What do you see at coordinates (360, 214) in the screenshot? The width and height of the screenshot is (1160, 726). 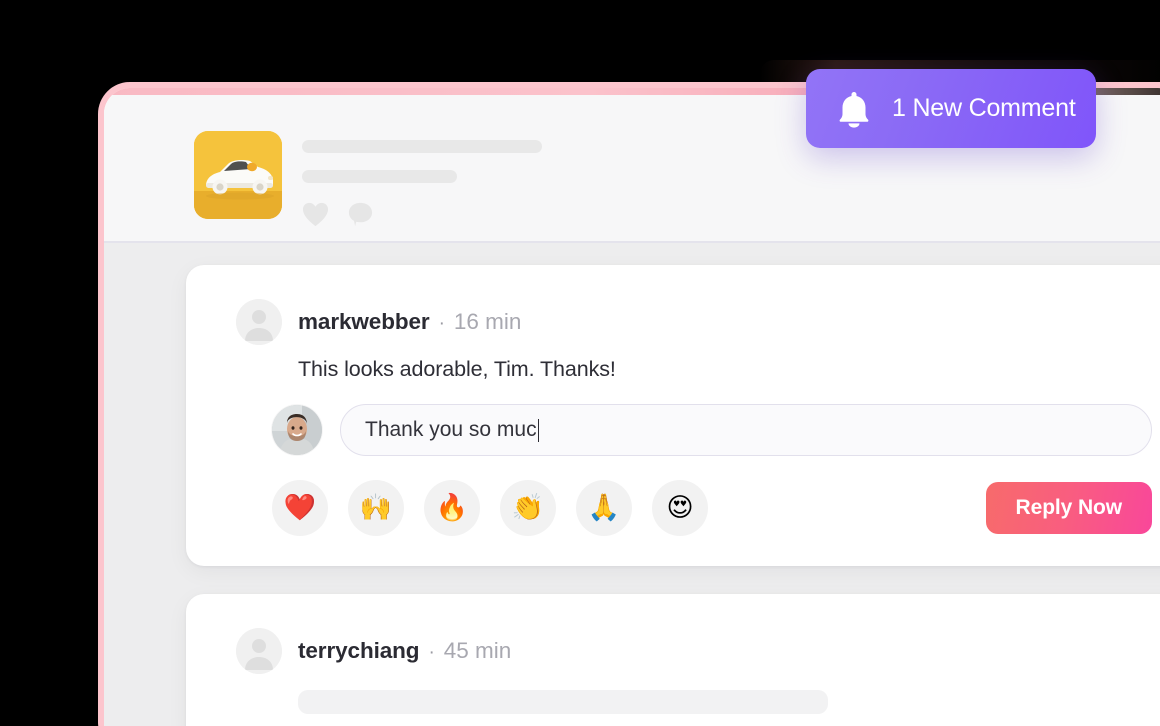 I see `comment-bubble-icon` at bounding box center [360, 214].